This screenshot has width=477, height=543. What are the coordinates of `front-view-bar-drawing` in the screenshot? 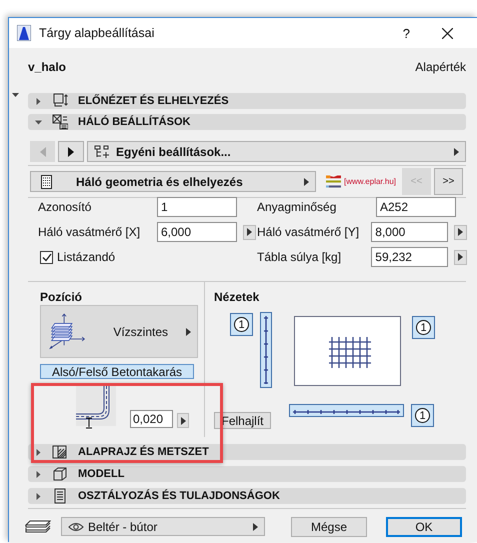 It's located at (346, 410).